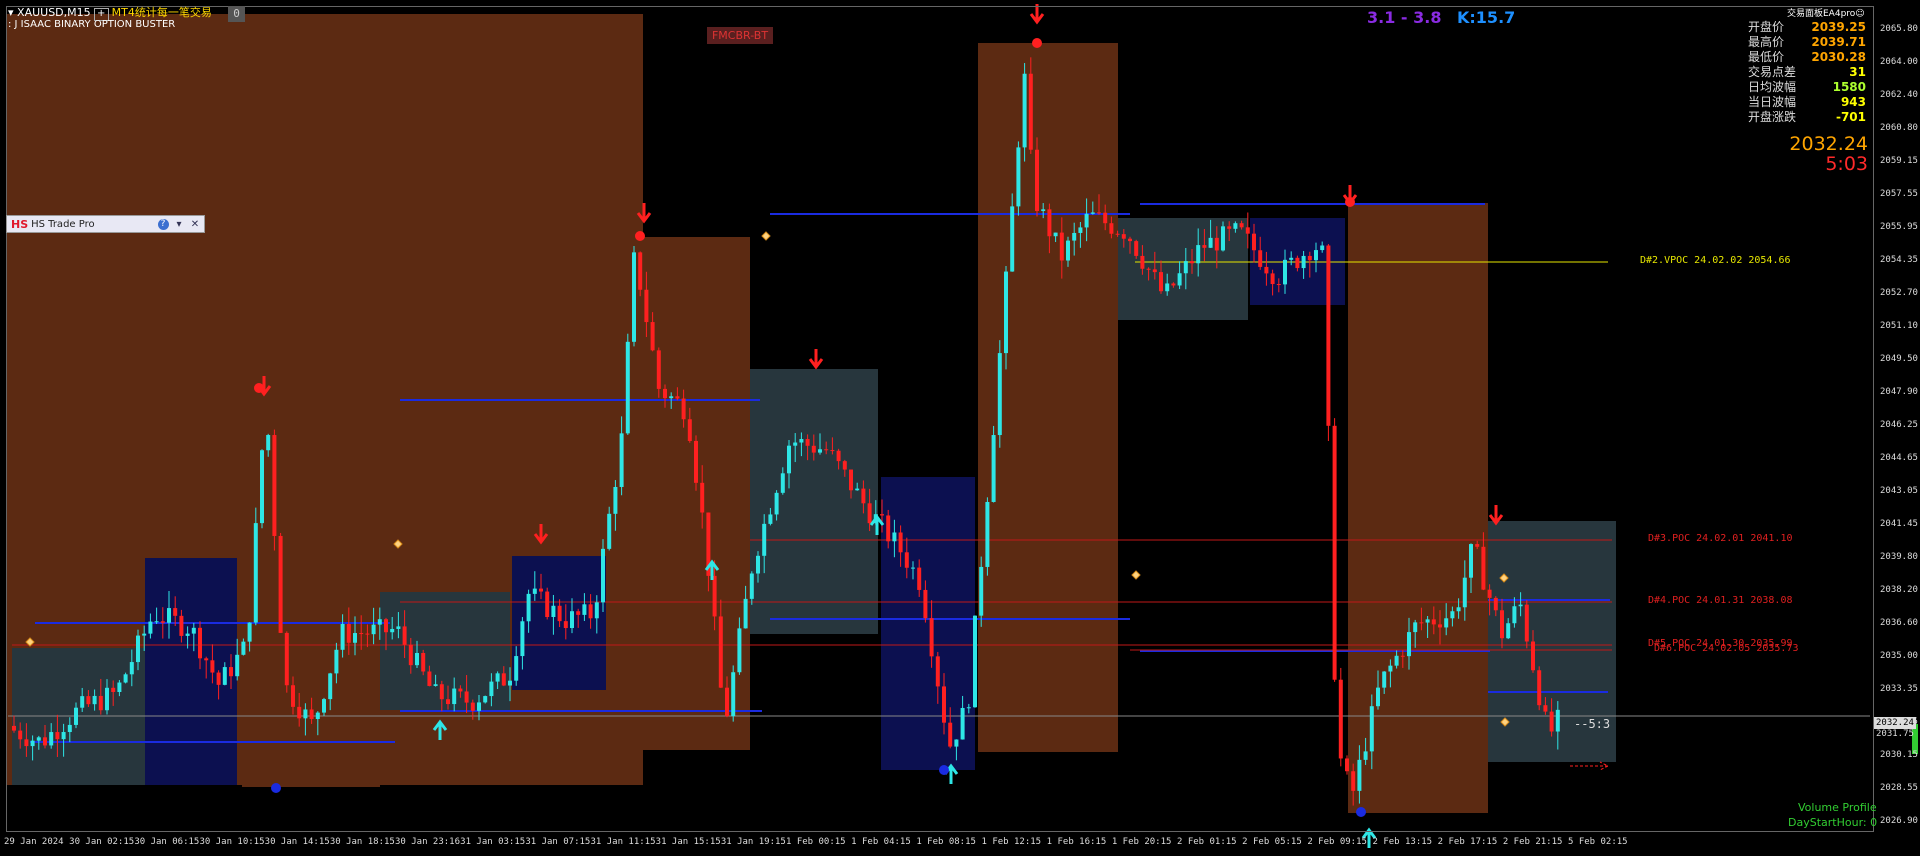 This screenshot has width=1920, height=856. I want to click on time-tick: 1 Feb 16:15, so click(1076, 842).